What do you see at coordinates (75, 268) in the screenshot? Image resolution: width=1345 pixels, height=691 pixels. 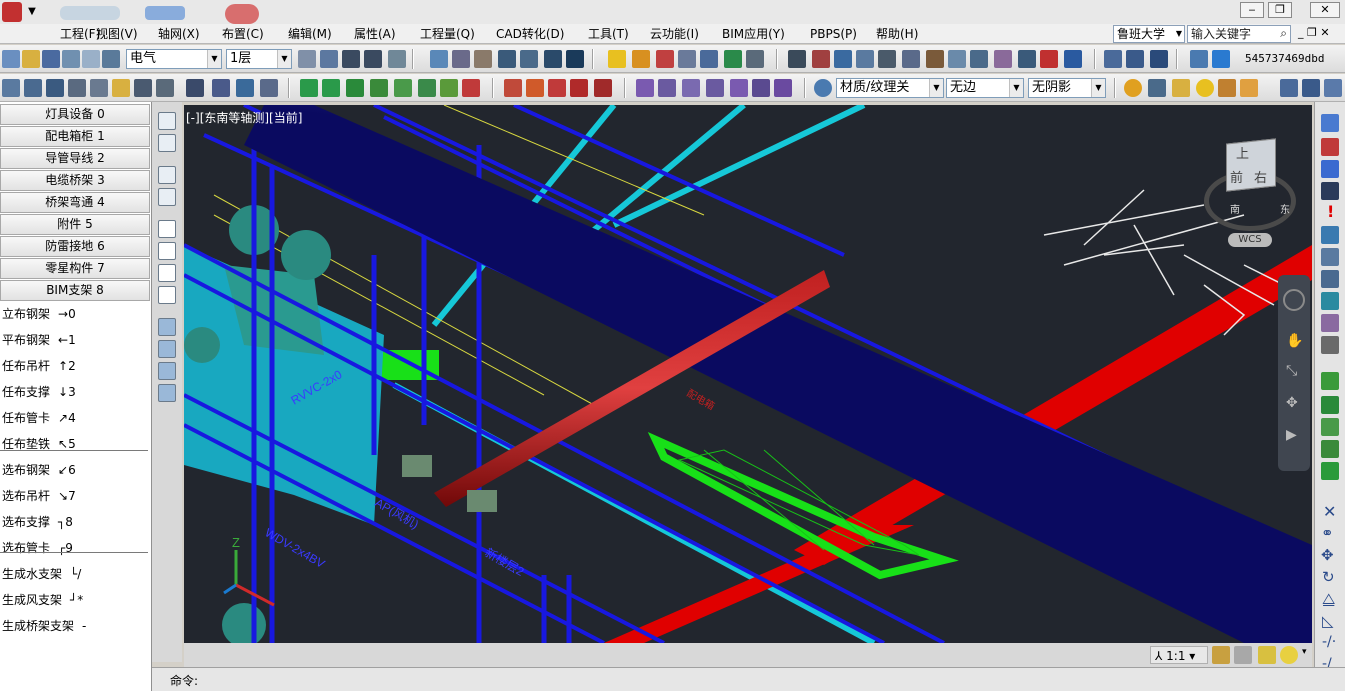 I see `category-item: 零星构件 7` at bounding box center [75, 268].